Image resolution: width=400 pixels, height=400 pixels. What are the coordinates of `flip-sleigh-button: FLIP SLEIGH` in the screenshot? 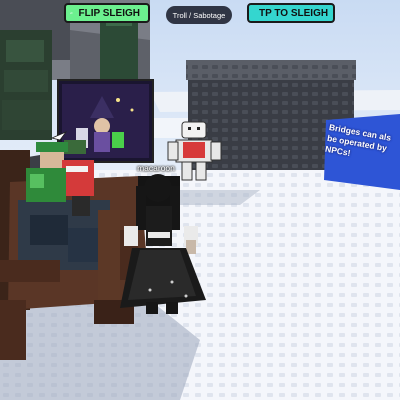 It's located at (107, 13).